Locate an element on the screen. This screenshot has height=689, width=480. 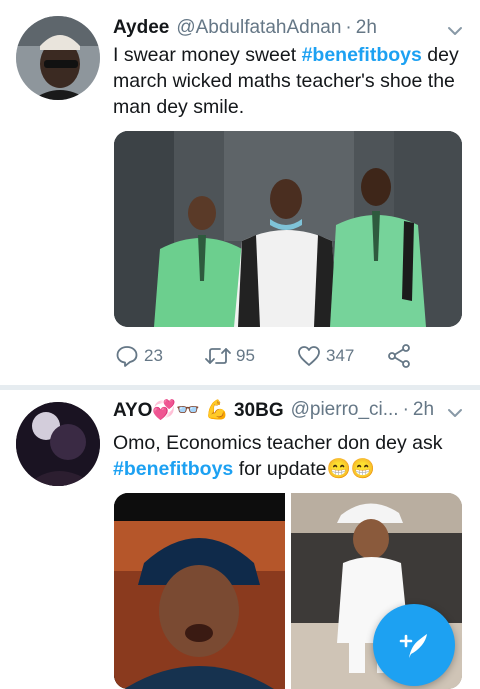
retweet-count: 95 is located at coordinates (245, 355).